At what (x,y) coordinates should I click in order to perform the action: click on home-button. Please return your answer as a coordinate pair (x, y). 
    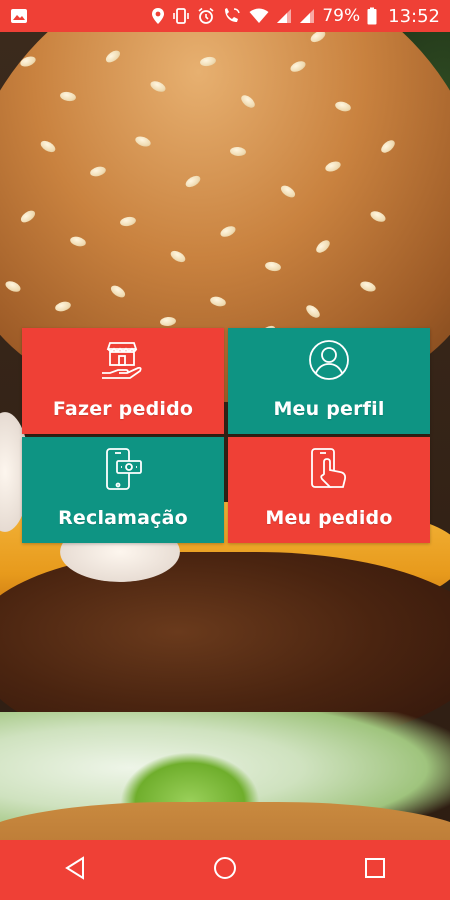
    Looking at the image, I should click on (225, 870).